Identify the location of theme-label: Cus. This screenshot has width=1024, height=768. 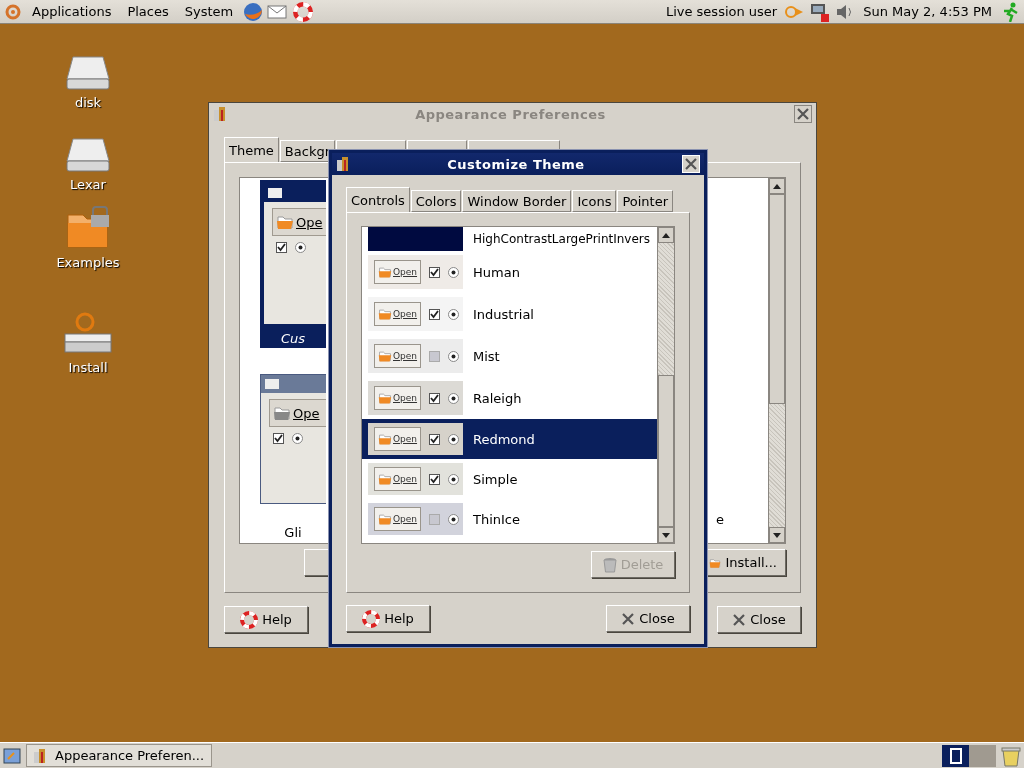
(293, 338).